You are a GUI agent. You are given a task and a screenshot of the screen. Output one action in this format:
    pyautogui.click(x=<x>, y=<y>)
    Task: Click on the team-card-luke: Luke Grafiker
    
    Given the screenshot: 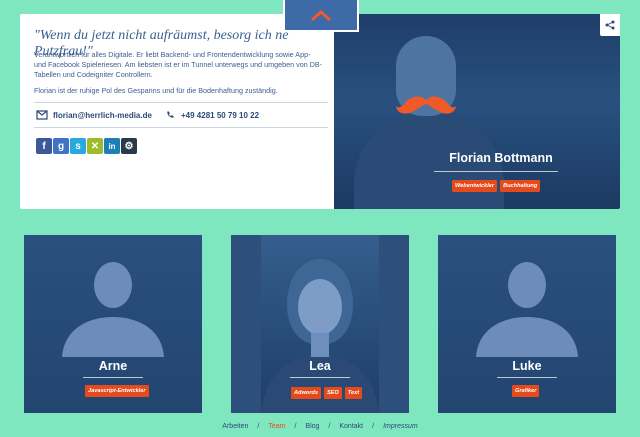 What is the action you would take?
    pyautogui.click(x=527, y=324)
    